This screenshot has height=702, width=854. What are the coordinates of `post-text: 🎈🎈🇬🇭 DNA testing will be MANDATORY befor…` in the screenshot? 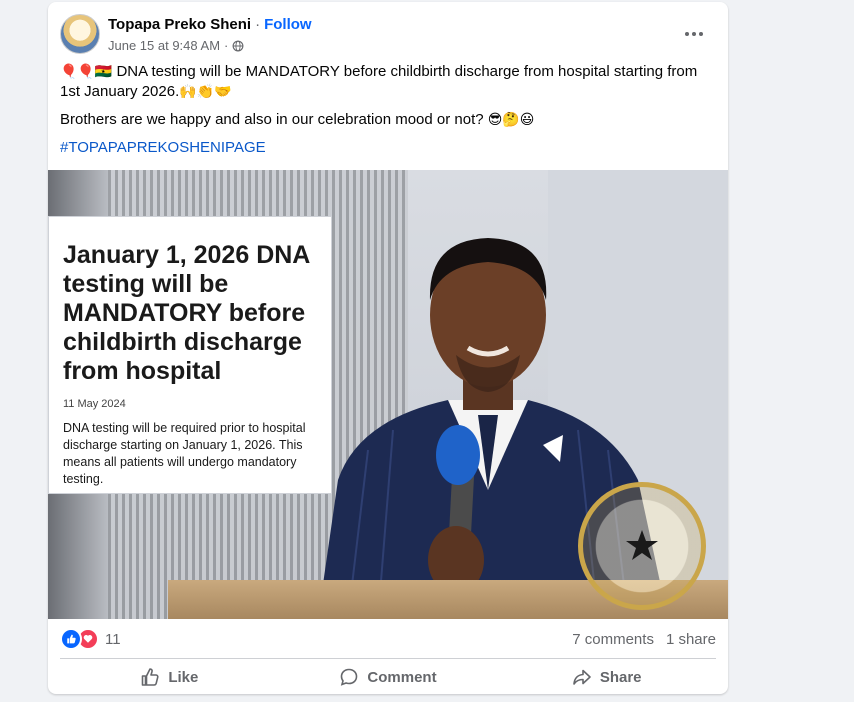 It's located at (390, 114).